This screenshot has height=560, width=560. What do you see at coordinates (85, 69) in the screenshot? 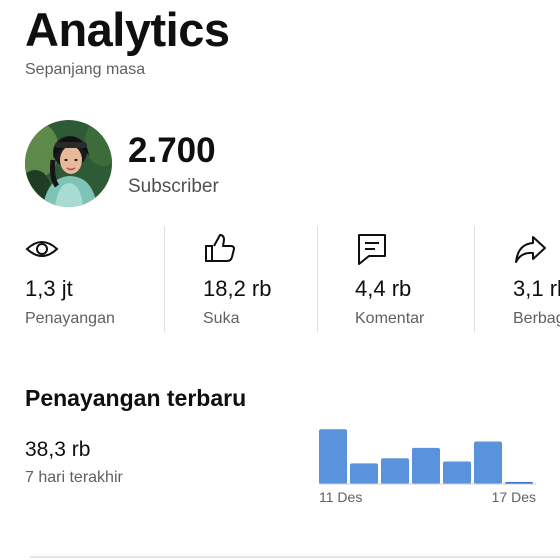
I see `page-subtitle: Sepanjang masa` at bounding box center [85, 69].